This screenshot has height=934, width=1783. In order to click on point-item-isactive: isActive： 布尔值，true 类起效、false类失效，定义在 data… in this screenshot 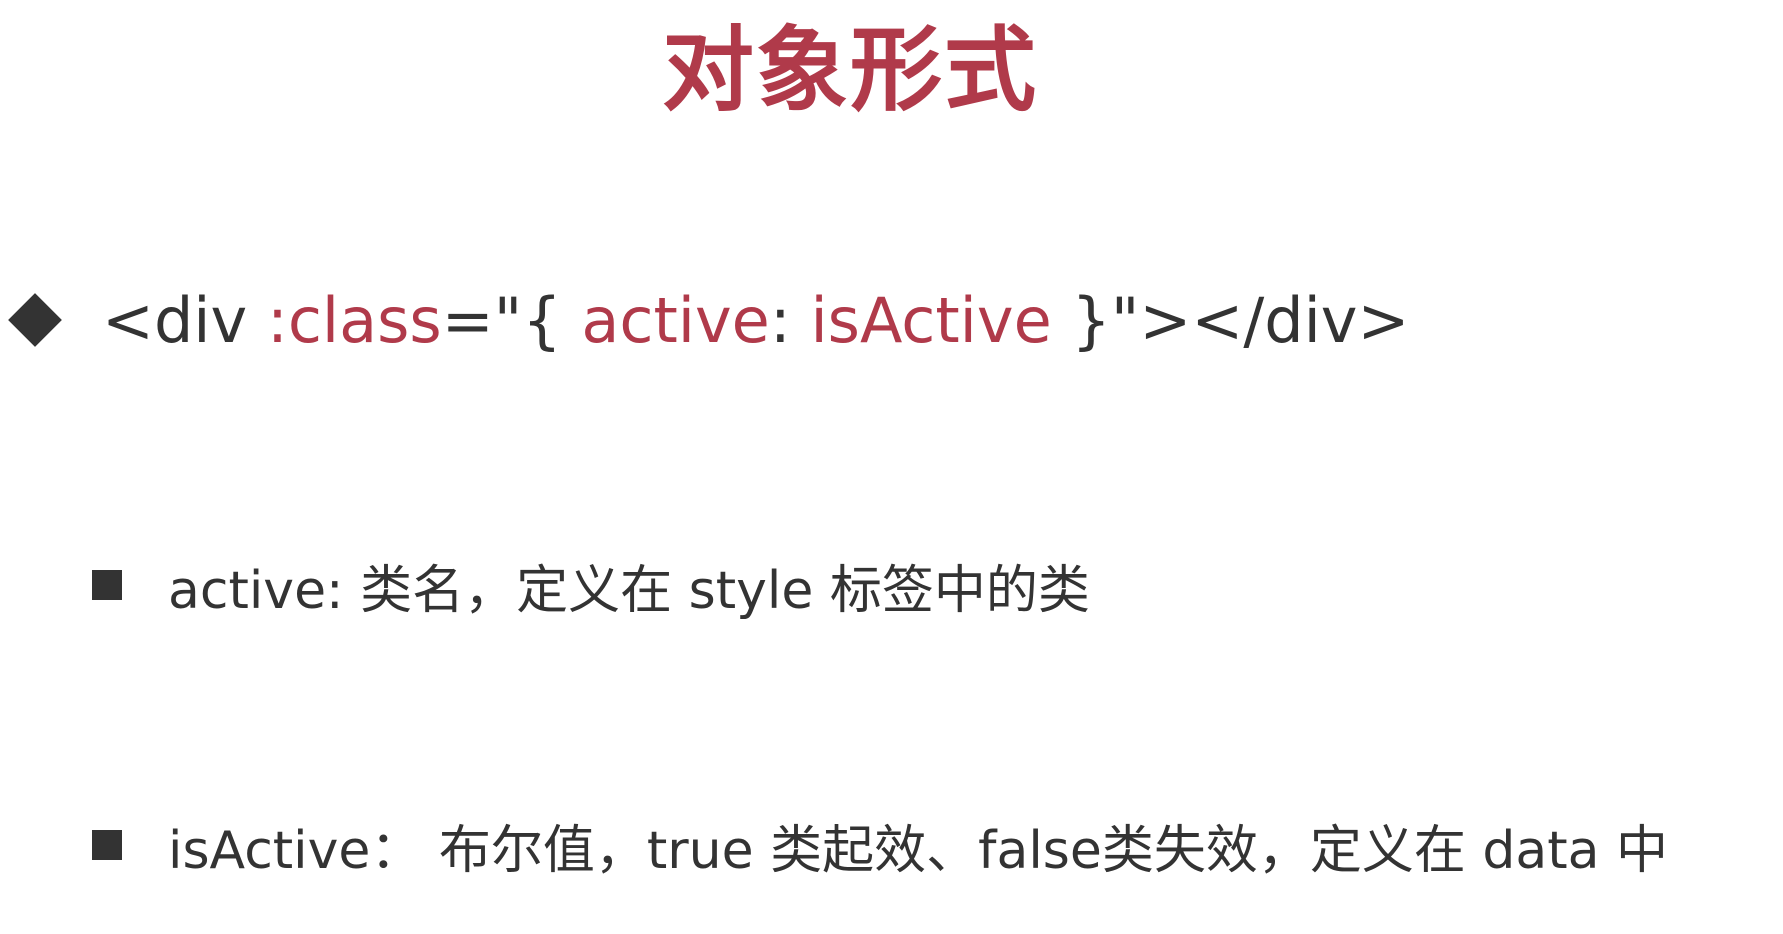, I will do `click(880, 845)`.